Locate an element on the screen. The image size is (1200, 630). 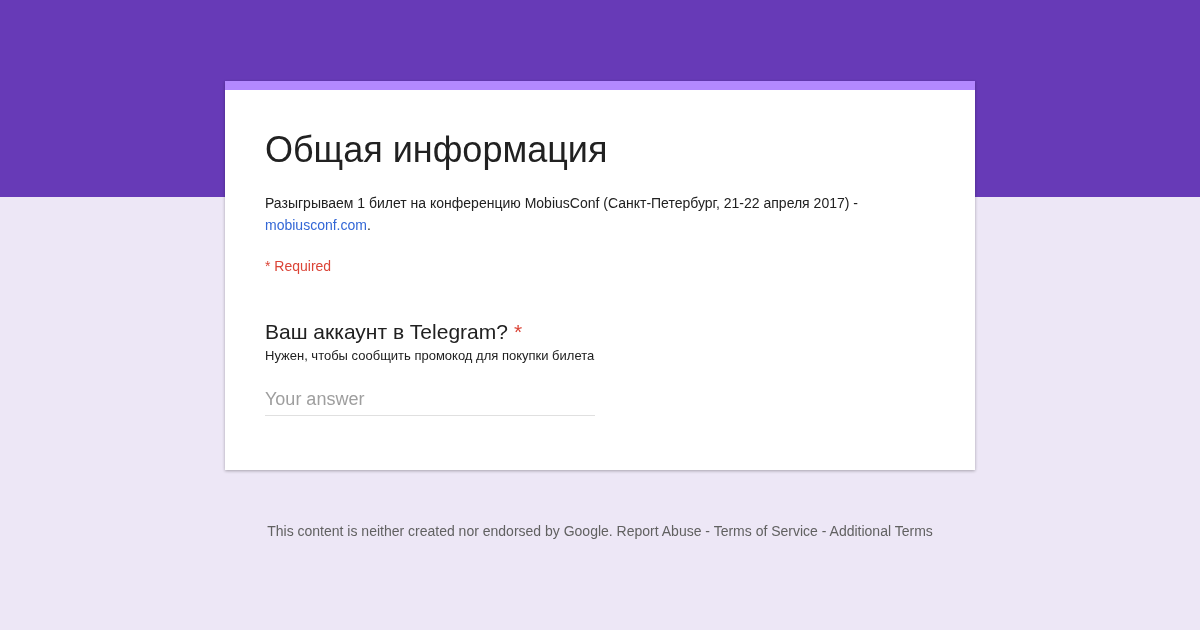
form-title: Общая информация is located at coordinates (437, 150).